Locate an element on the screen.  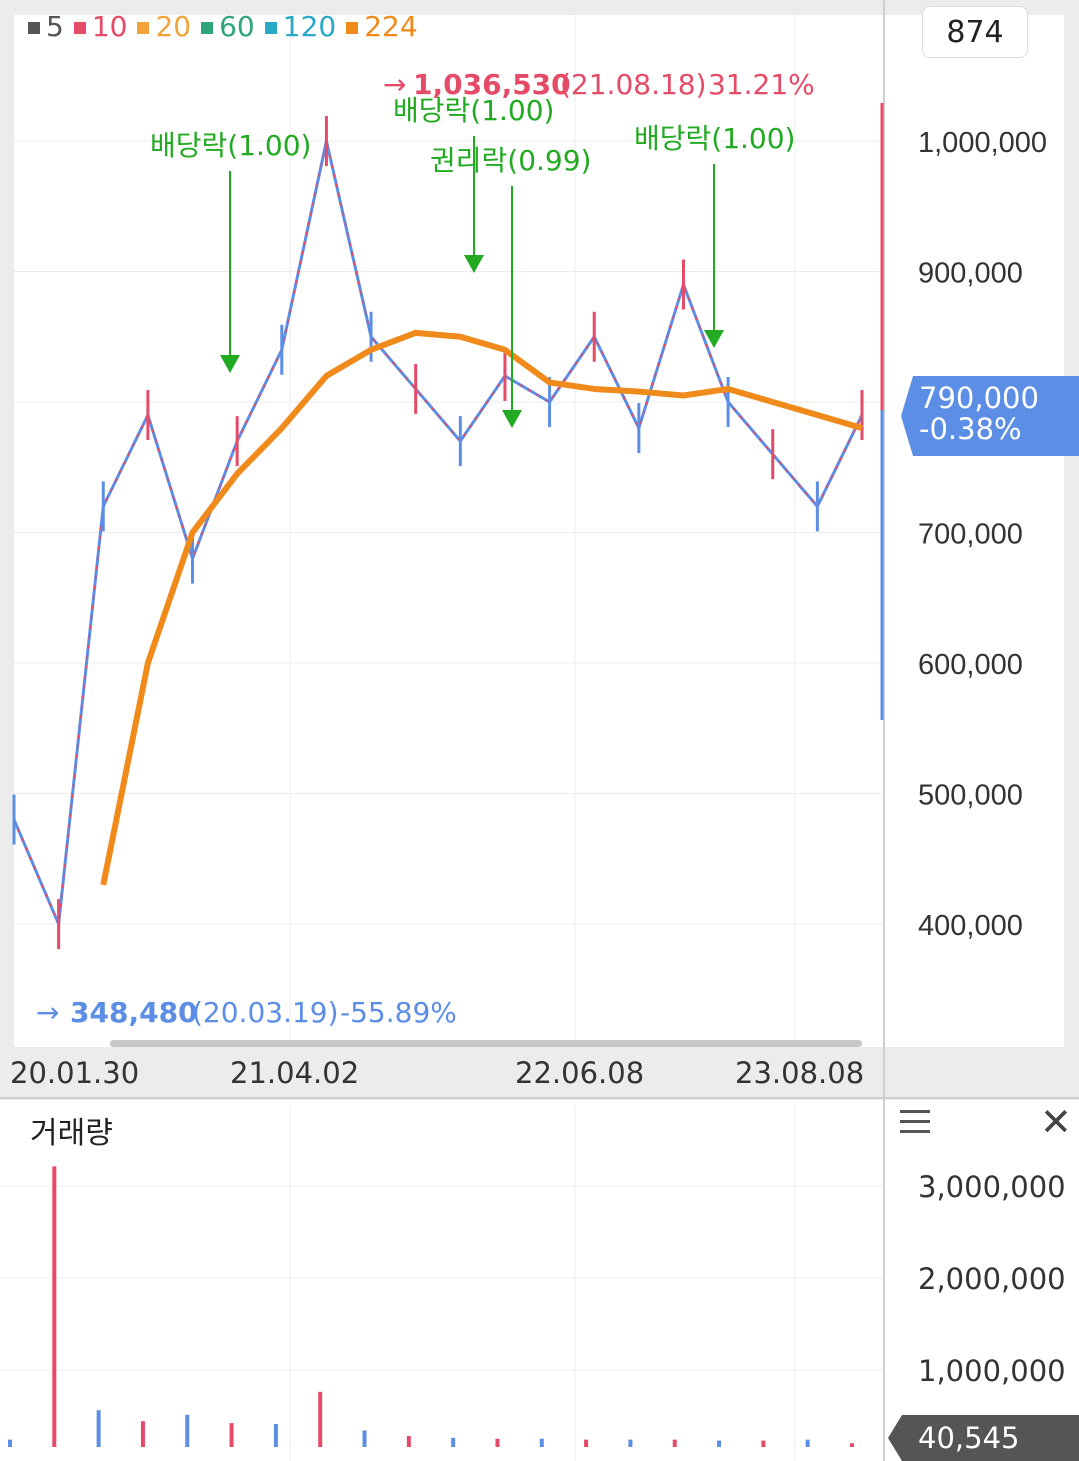
high-marker-pct: 31.21% is located at coordinates (761, 84).